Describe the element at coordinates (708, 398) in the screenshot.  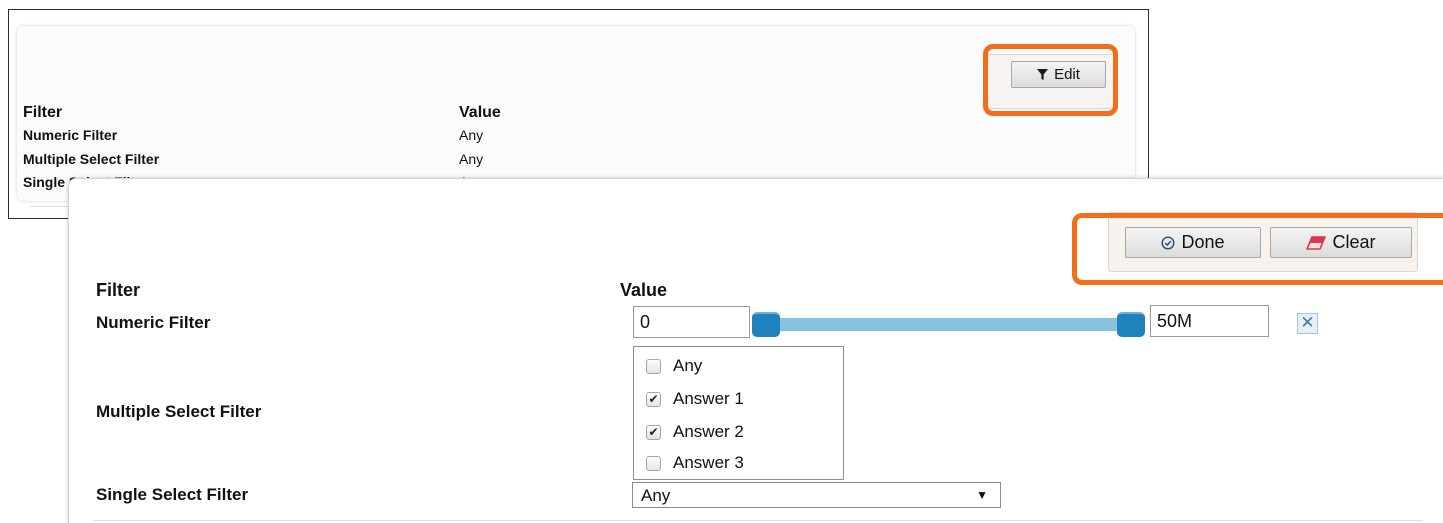
I see `option-label: Answer 1` at that location.